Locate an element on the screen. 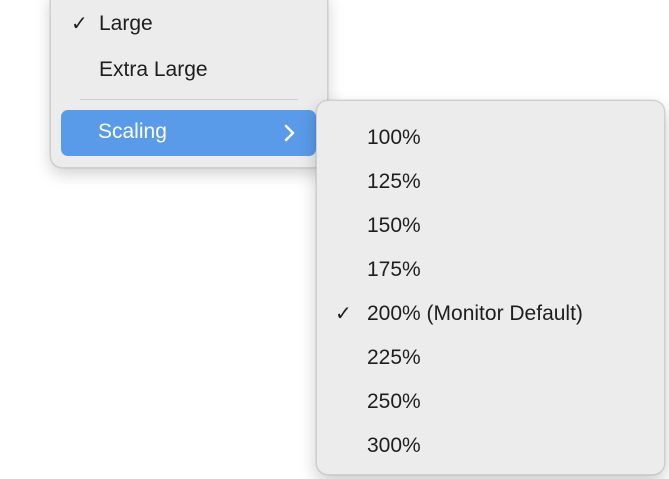  submenu-item-label: 225% is located at coordinates (394, 357).